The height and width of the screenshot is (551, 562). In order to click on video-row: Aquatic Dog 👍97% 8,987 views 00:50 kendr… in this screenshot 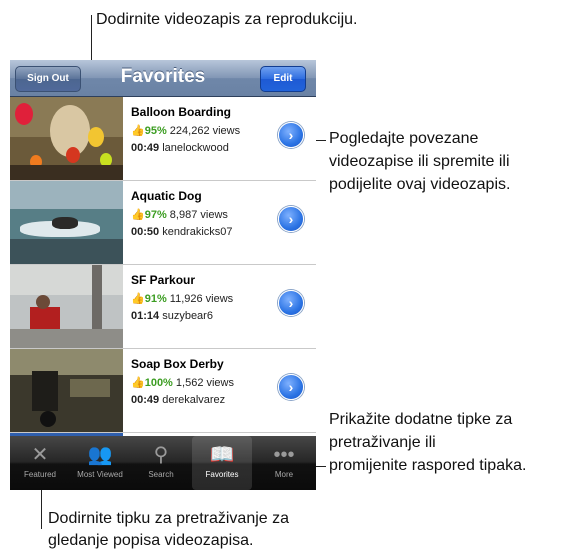, I will do `click(163, 223)`.